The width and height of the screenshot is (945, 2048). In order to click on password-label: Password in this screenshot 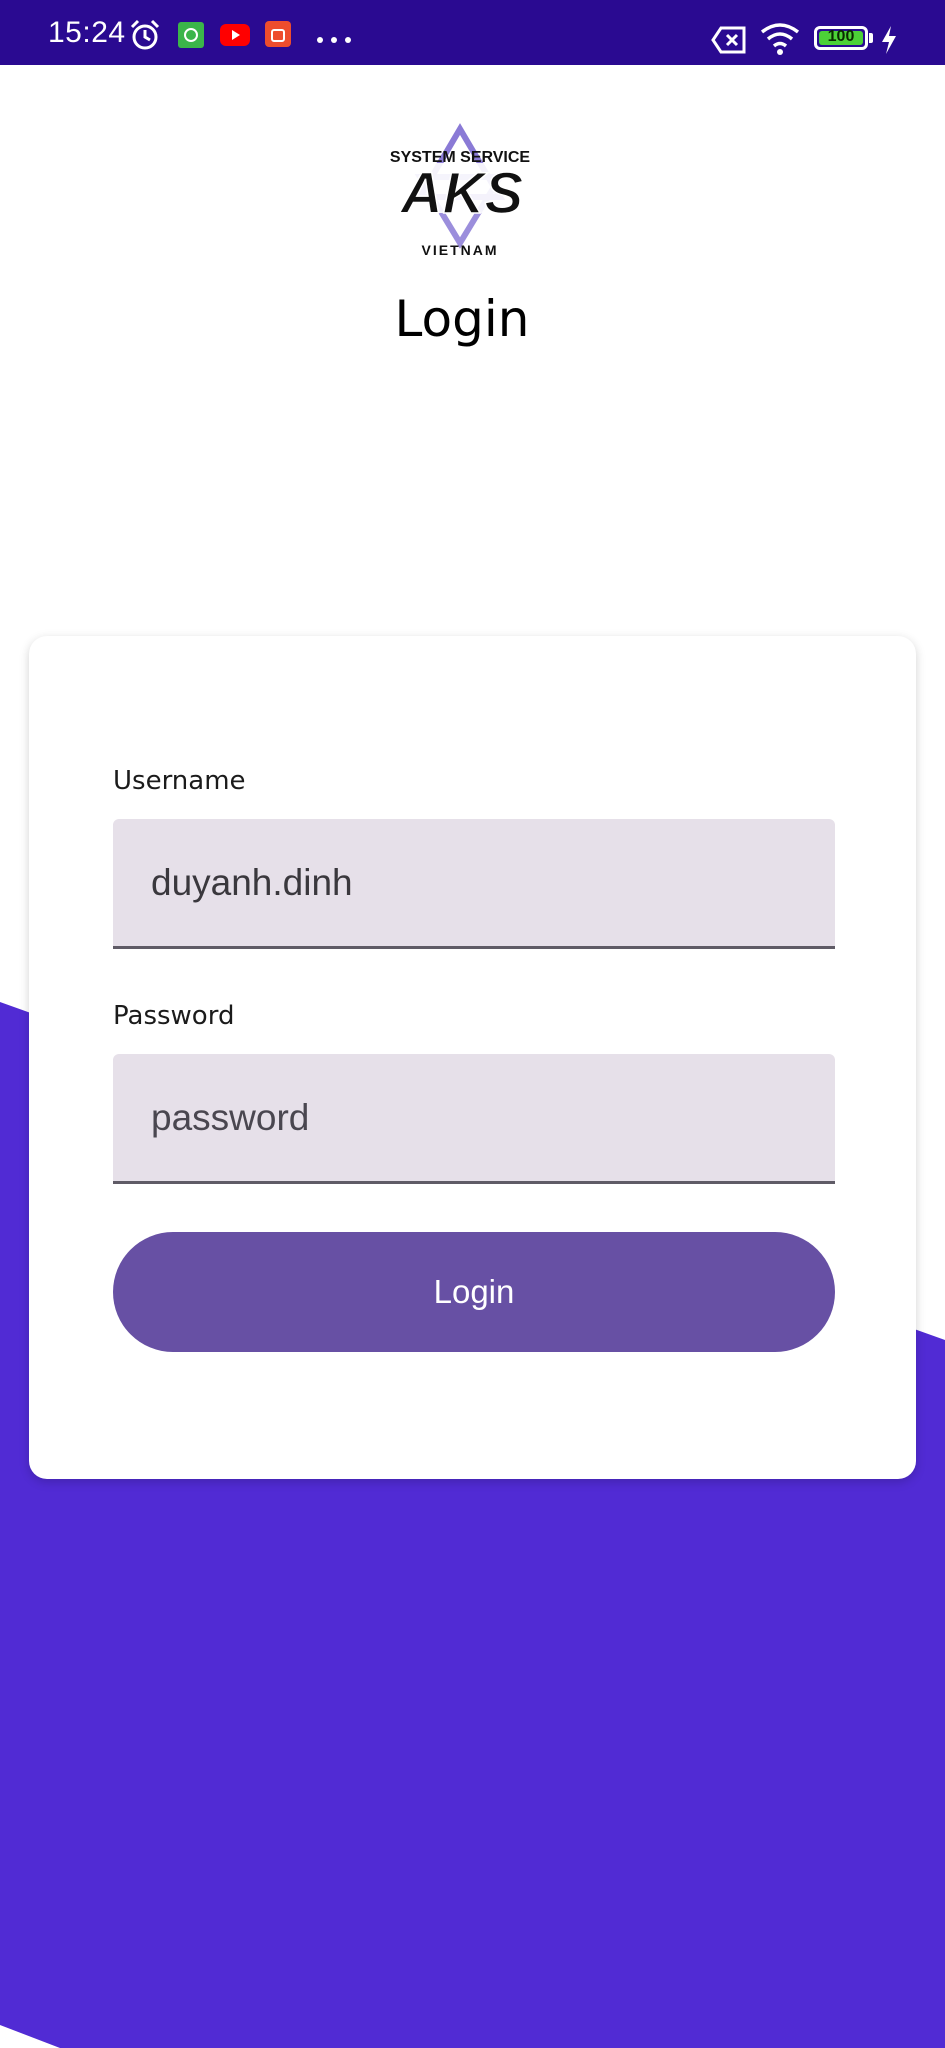, I will do `click(174, 1016)`.